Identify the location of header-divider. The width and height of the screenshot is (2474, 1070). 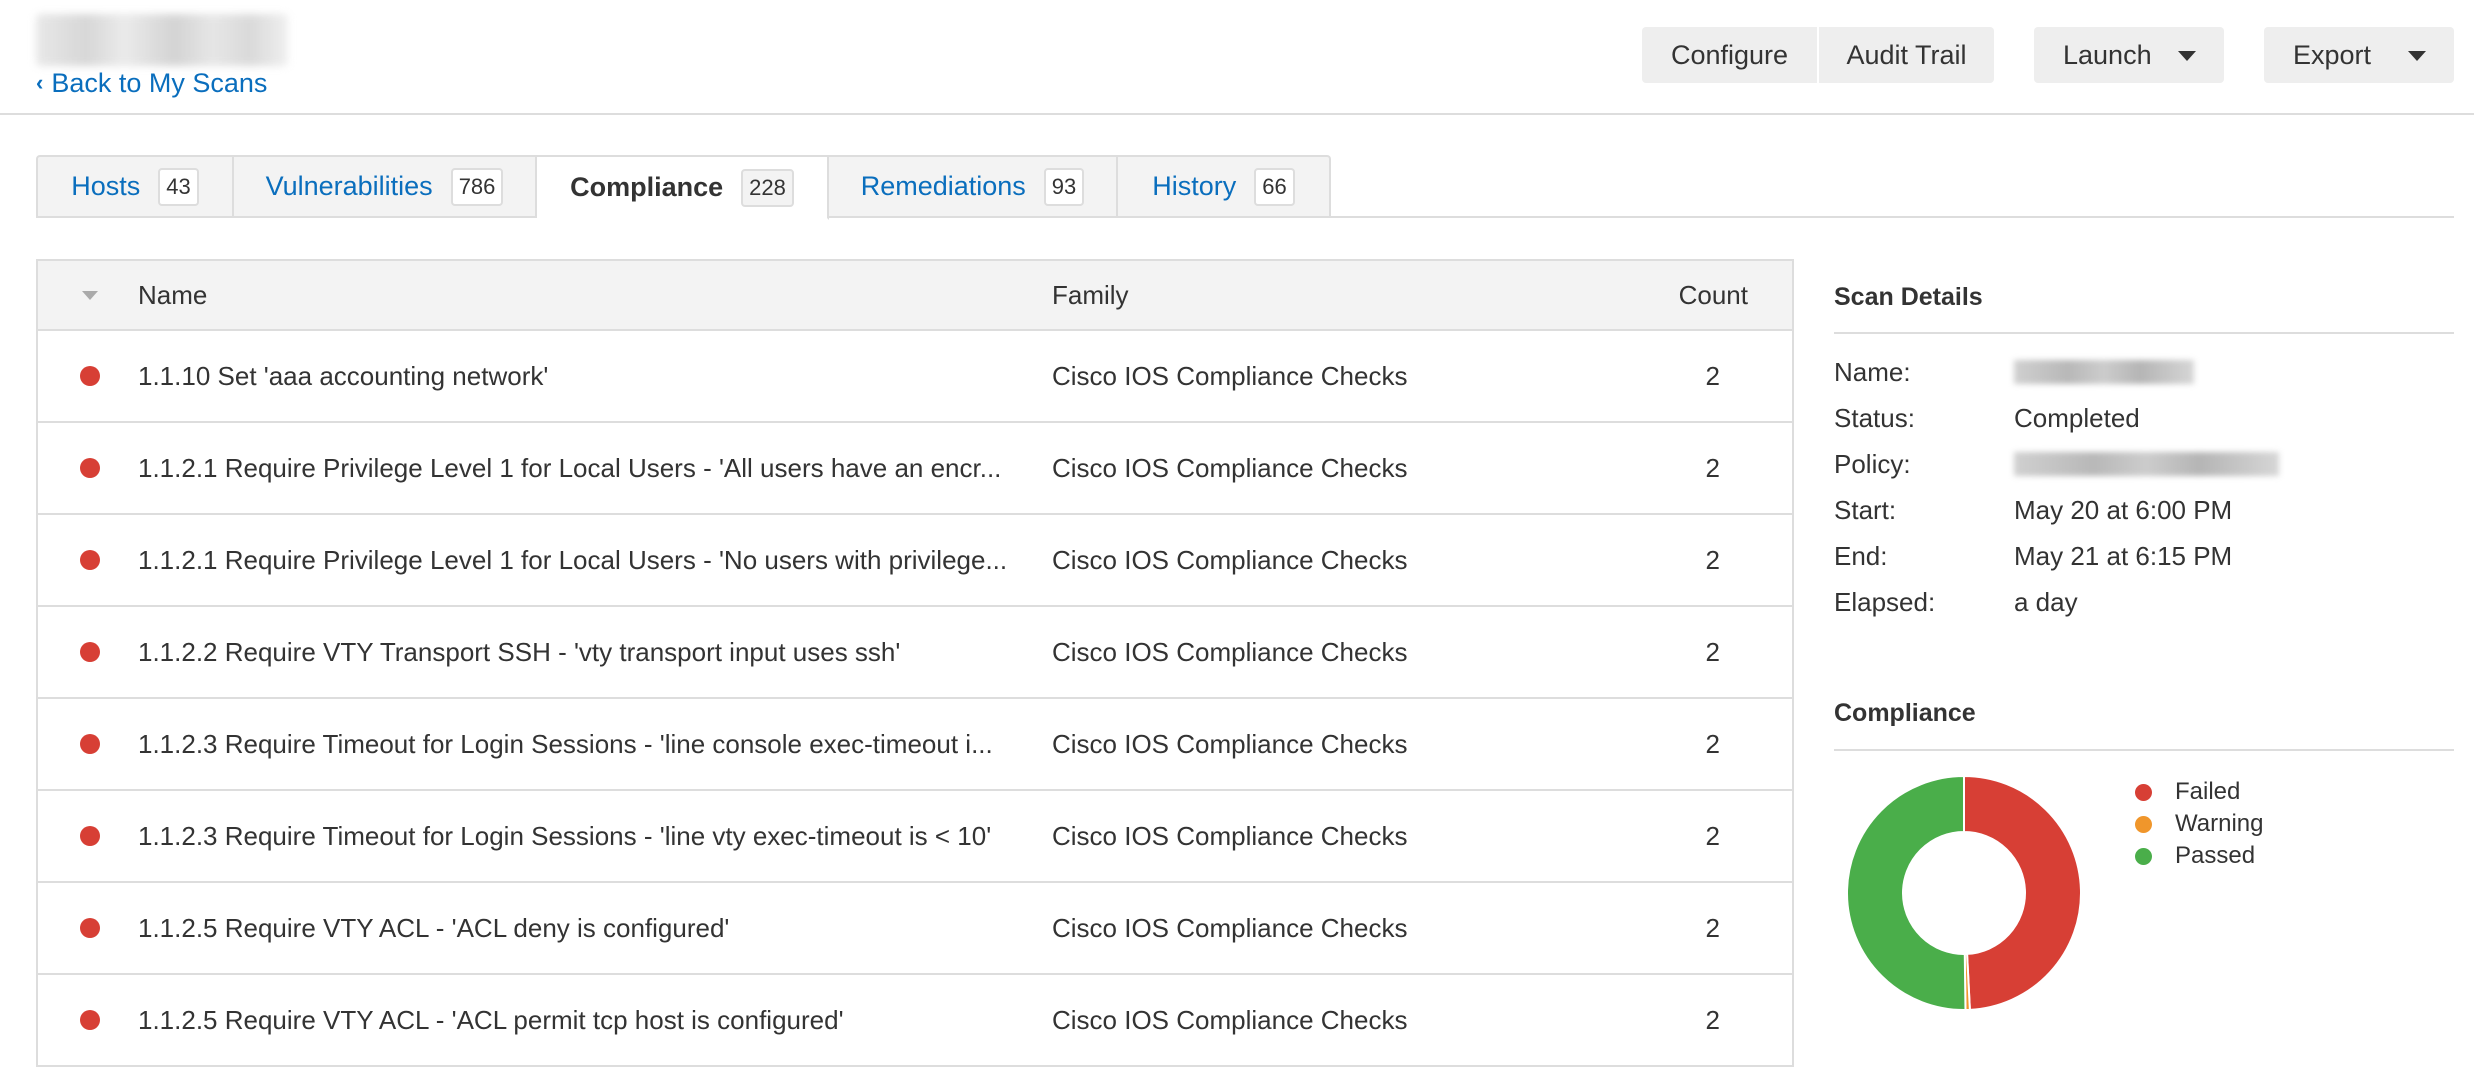
(1237, 114).